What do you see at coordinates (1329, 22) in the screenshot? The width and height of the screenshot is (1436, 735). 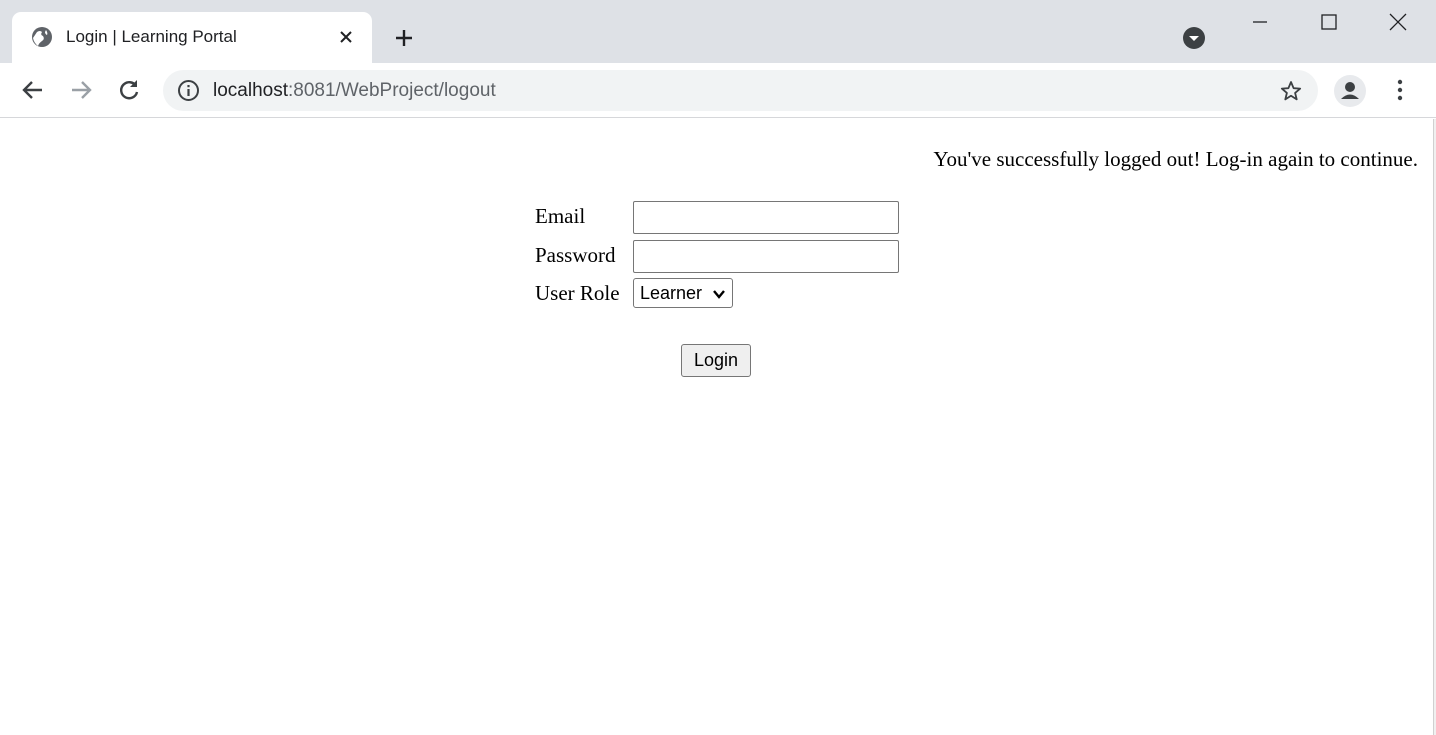 I see `maximize-icon` at bounding box center [1329, 22].